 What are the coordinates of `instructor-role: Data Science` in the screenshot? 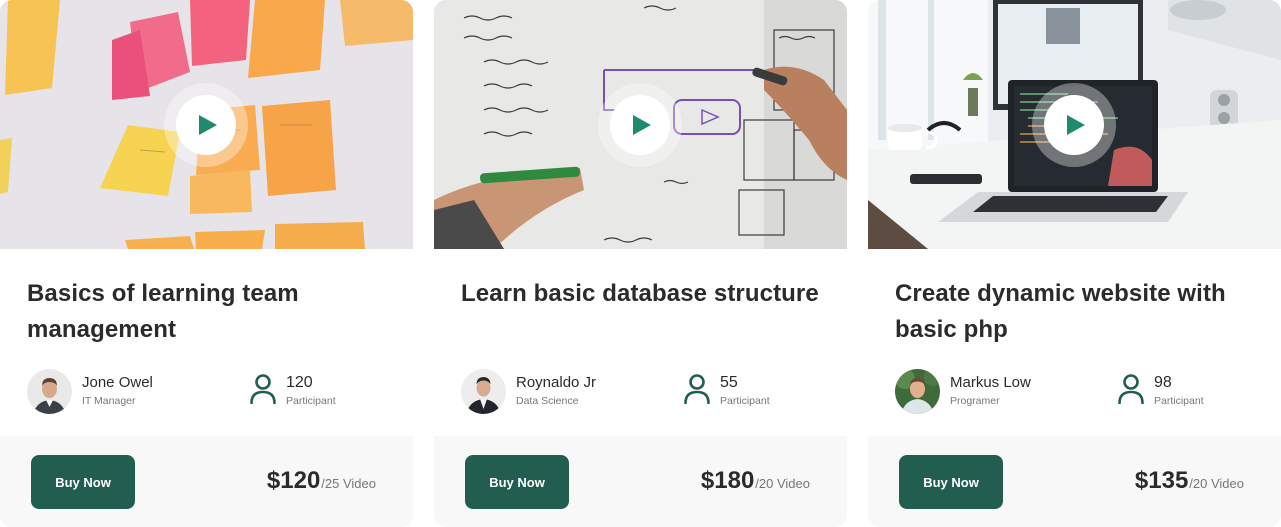 It's located at (547, 401).